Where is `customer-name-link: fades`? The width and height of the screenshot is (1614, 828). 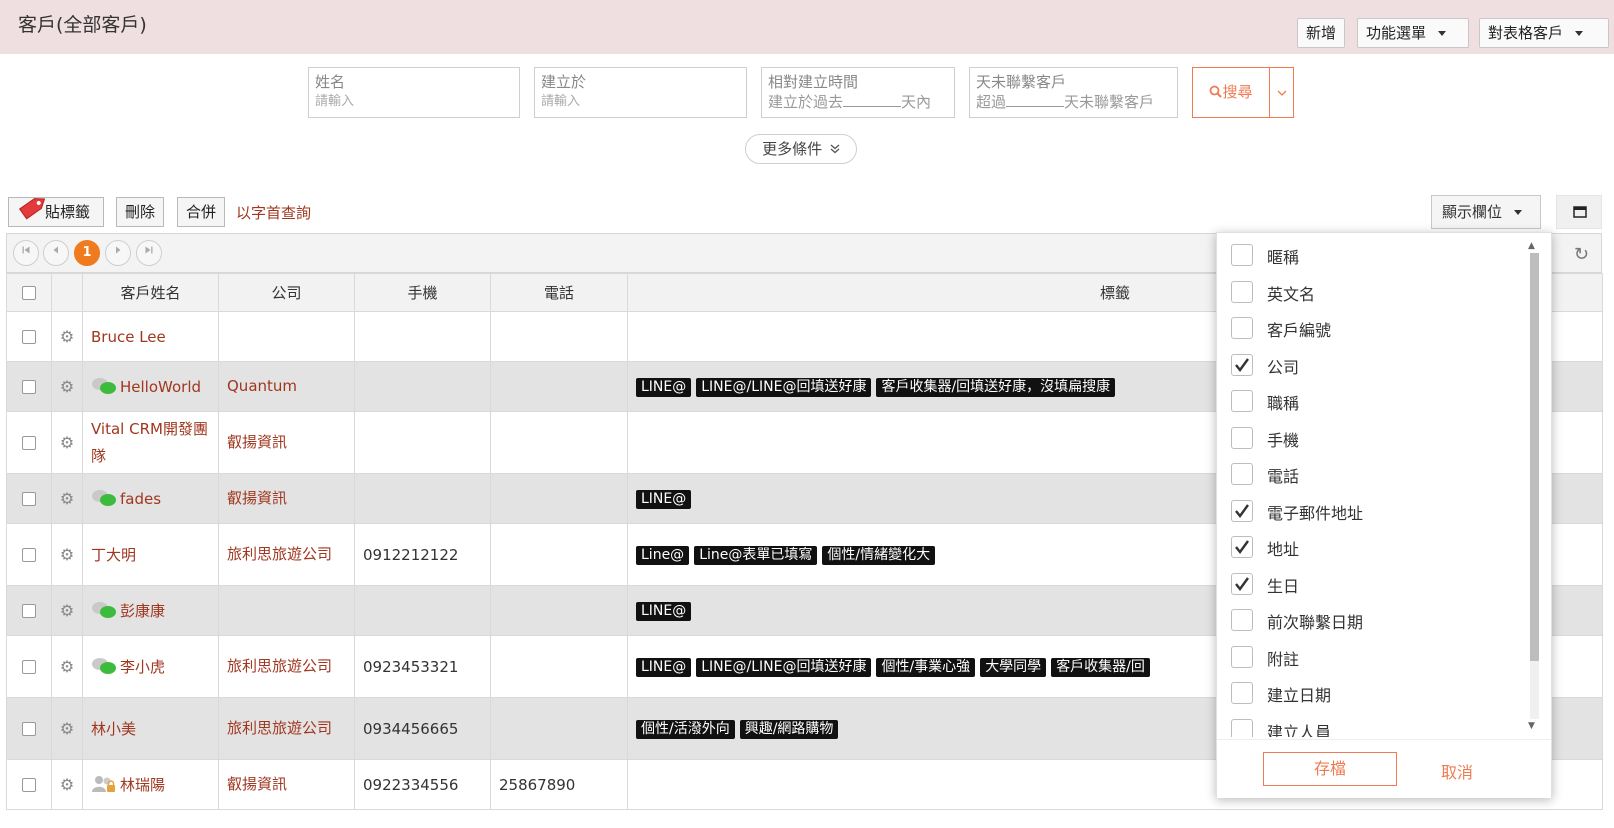 customer-name-link: fades is located at coordinates (140, 499).